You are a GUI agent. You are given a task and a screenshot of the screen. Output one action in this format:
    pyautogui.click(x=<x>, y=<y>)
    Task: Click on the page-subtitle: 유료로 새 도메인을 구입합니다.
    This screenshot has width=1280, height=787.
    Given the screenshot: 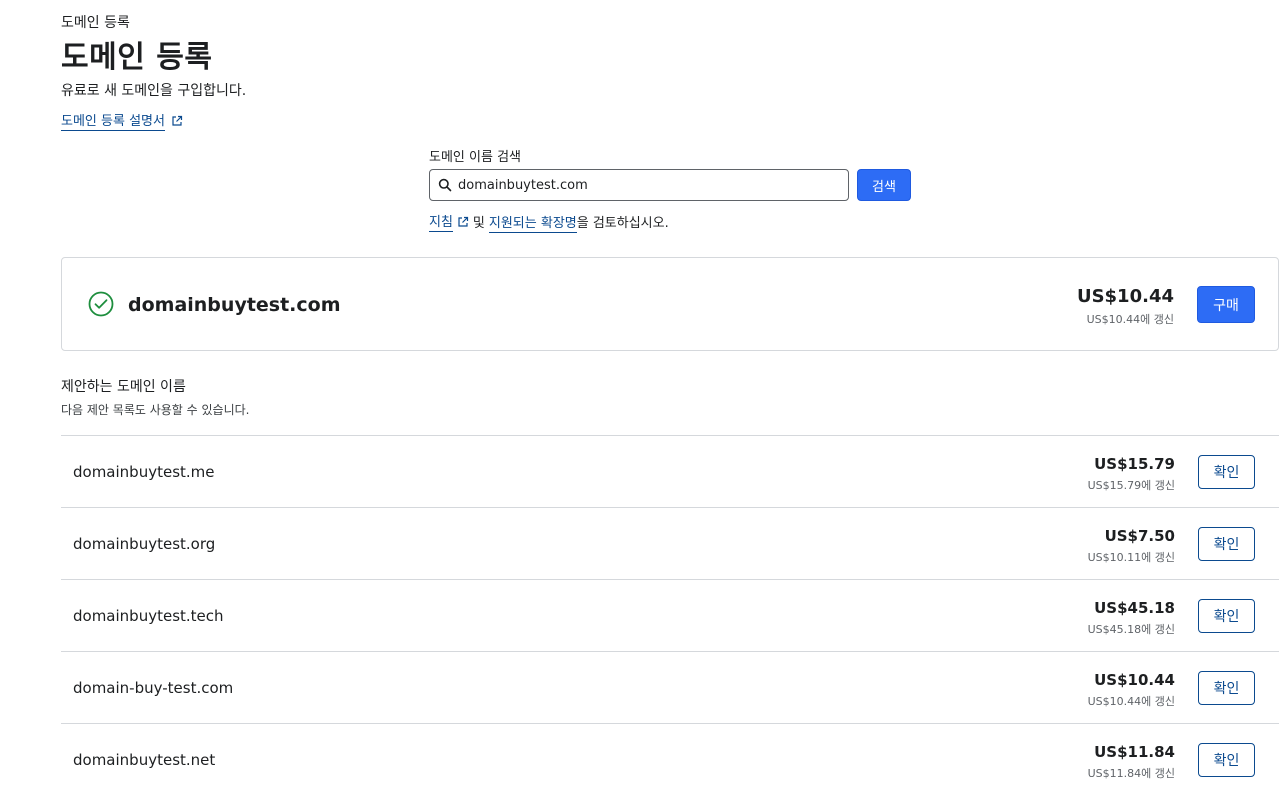 What is the action you would take?
    pyautogui.click(x=154, y=91)
    